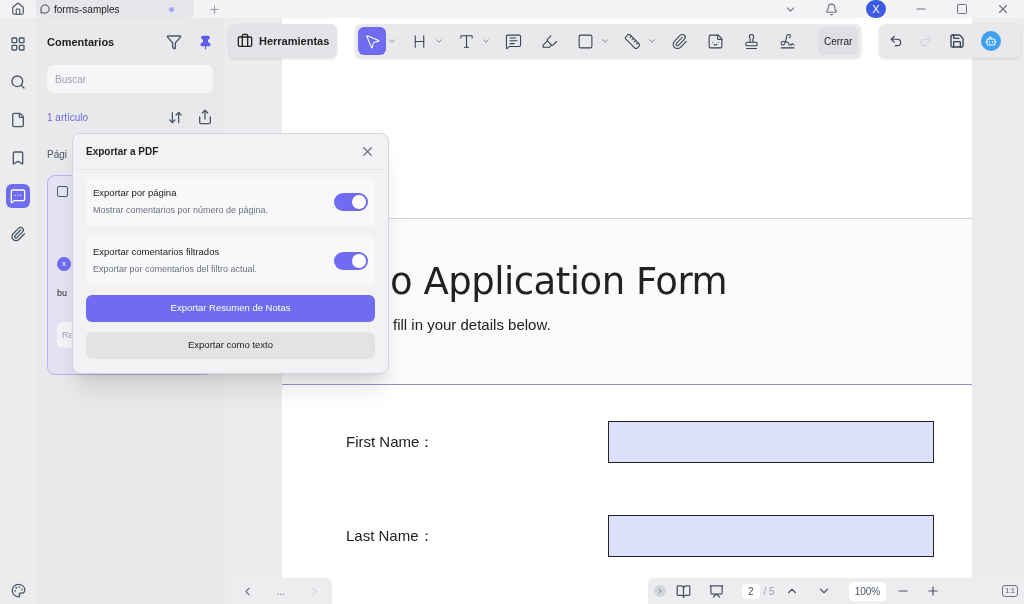  Describe the element at coordinates (896, 41) in the screenshot. I see `undo-icon` at that location.